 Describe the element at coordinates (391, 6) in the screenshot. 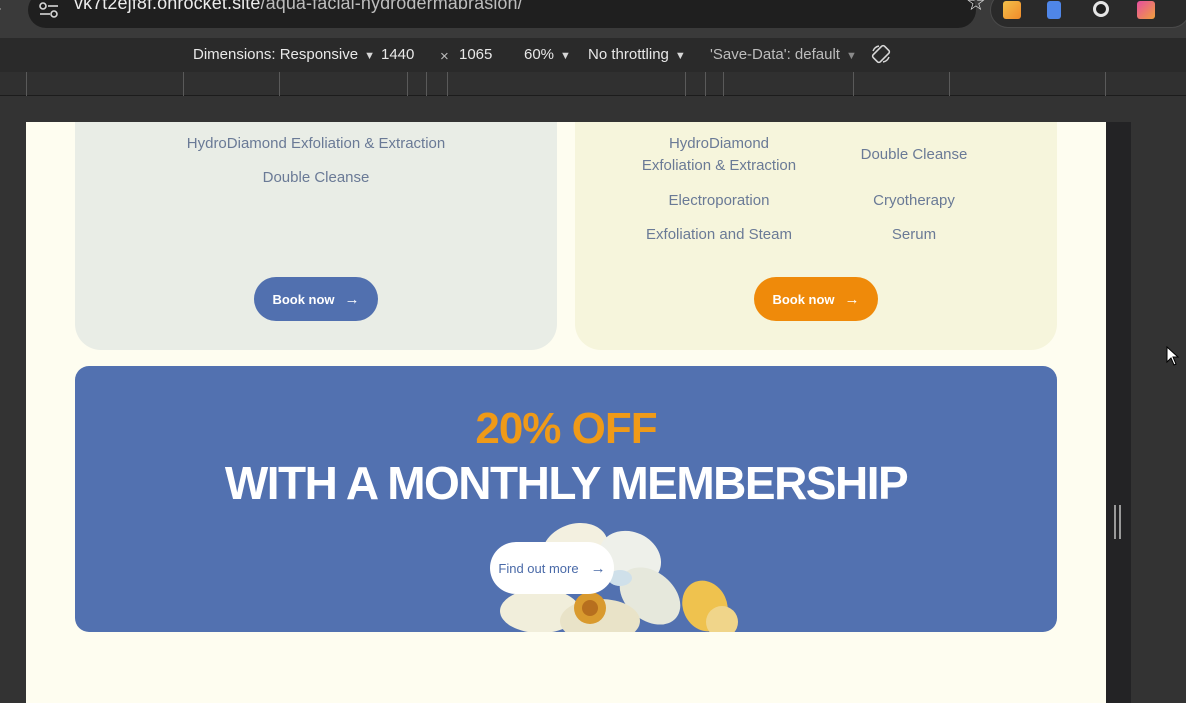

I see `url-path: /aqua-facial-hydrodermabrasion/` at that location.